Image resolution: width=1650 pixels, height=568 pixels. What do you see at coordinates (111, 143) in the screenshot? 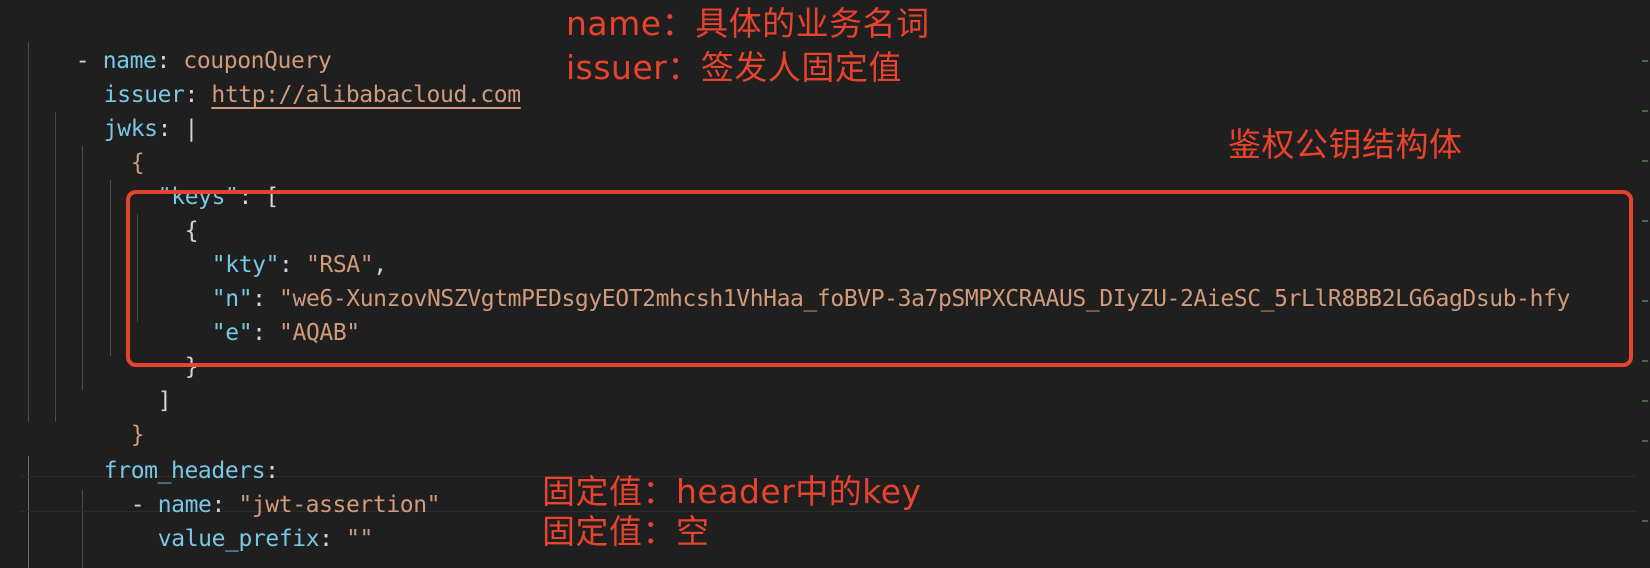
I see `code-line-4: {` at bounding box center [111, 143].